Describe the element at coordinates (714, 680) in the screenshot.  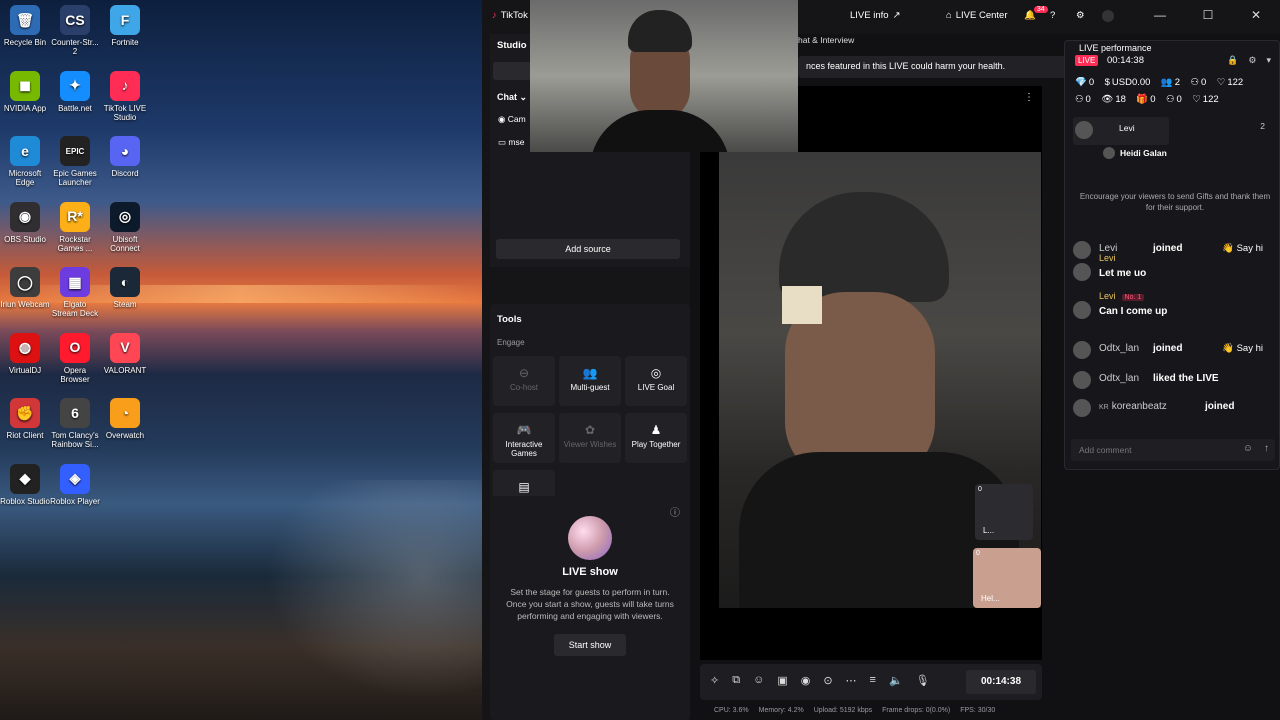
I see `effects-icon: ✧` at that location.